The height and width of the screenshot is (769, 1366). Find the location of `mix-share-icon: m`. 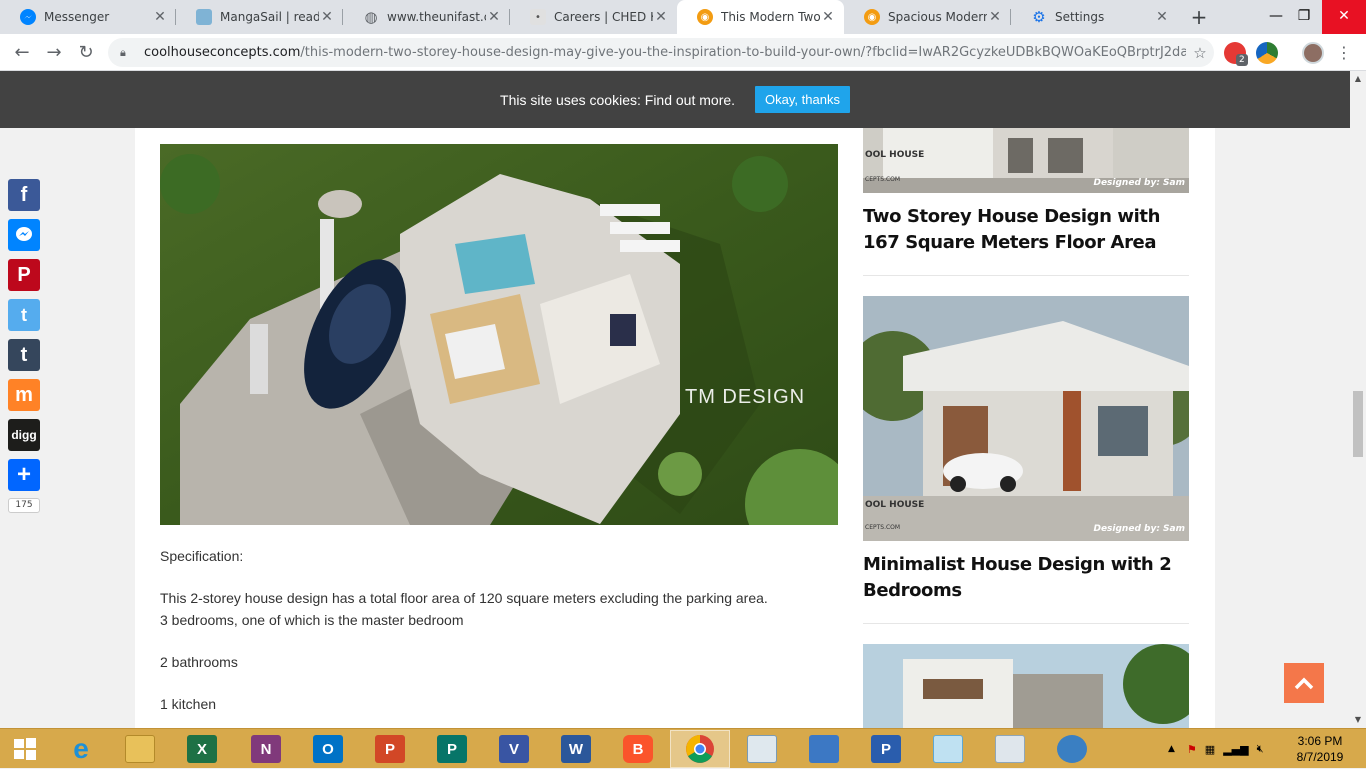

mix-share-icon: m is located at coordinates (24, 395).